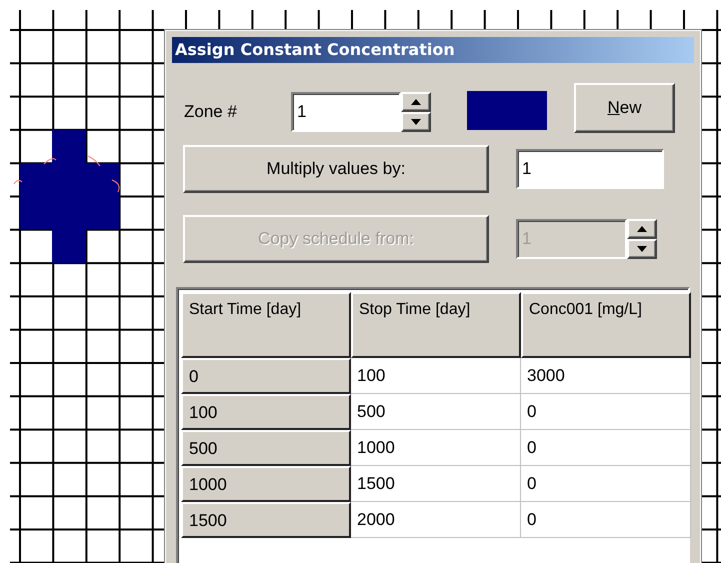  What do you see at coordinates (606, 376) in the screenshot?
I see `table-cell: 3000` at bounding box center [606, 376].